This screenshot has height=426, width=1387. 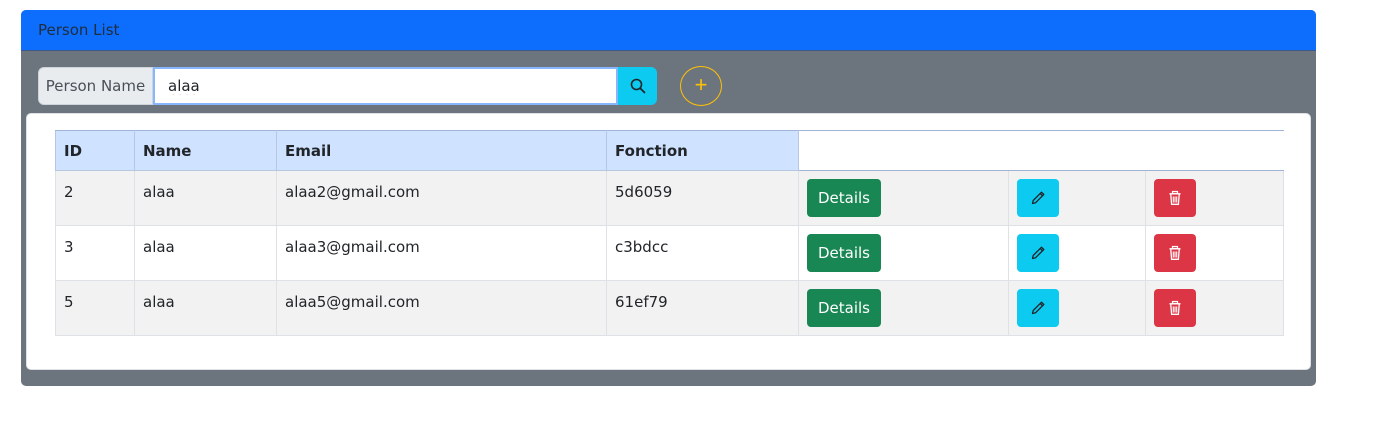 I want to click on cell-fonction: c3bdcc, so click(x=702, y=253).